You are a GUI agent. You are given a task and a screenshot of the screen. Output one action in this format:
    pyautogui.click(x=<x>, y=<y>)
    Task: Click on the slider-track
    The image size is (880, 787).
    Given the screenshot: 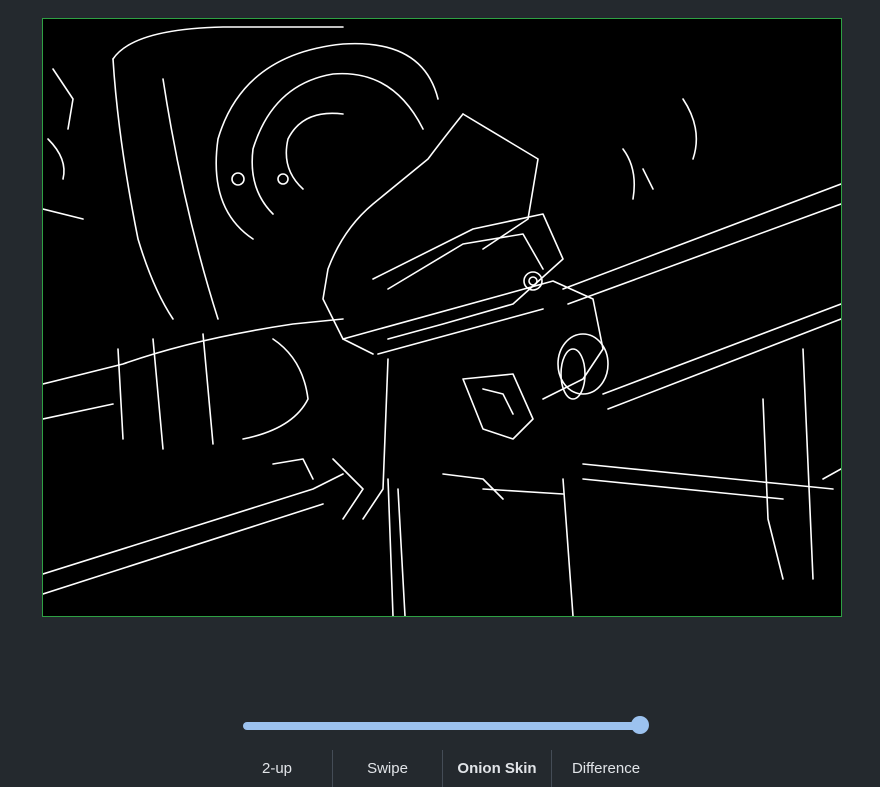 What is the action you would take?
    pyautogui.click(x=441, y=726)
    